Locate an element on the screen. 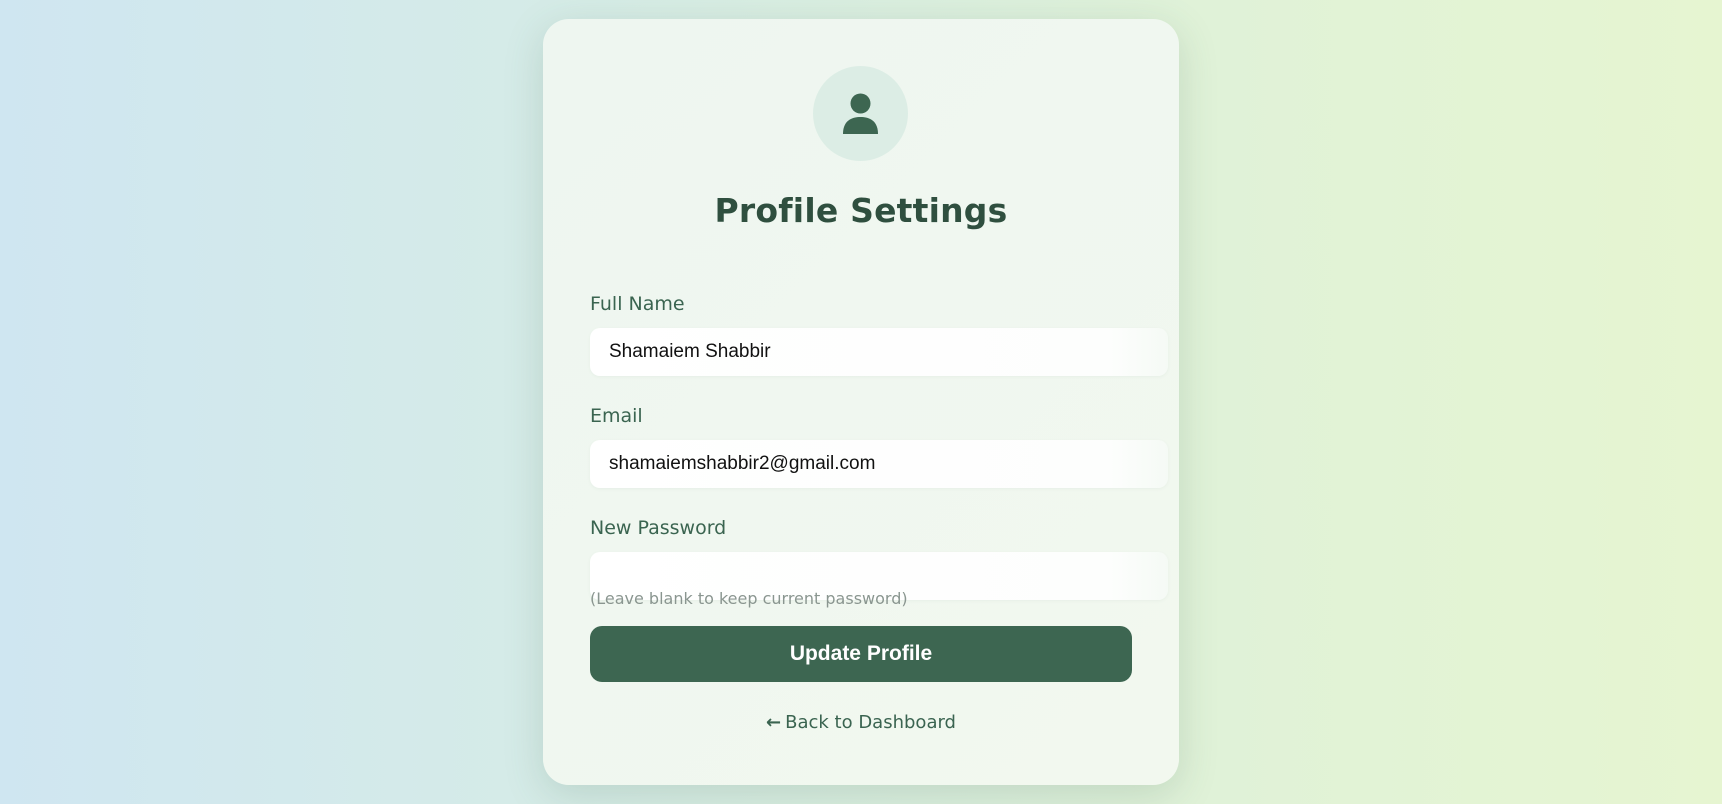  new-password-label: New Password is located at coordinates (658, 528).